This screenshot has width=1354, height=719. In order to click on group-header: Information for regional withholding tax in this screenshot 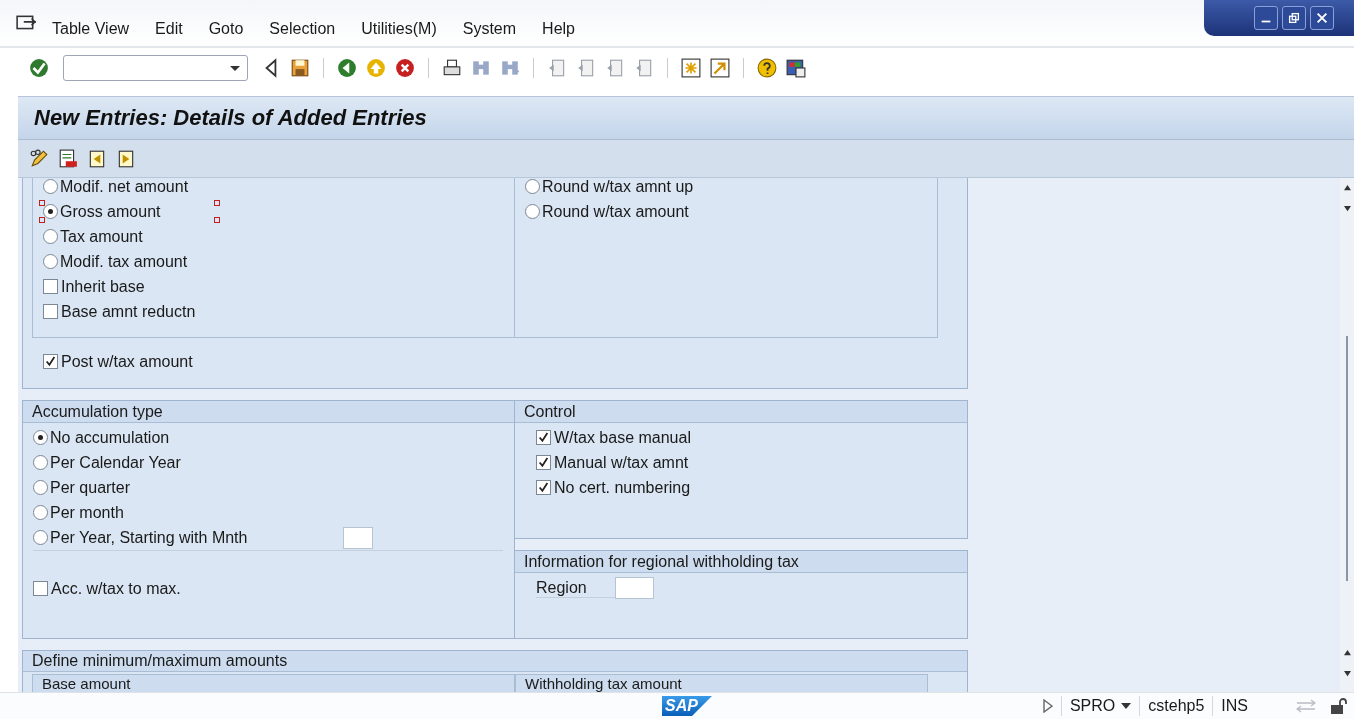, I will do `click(741, 562)`.